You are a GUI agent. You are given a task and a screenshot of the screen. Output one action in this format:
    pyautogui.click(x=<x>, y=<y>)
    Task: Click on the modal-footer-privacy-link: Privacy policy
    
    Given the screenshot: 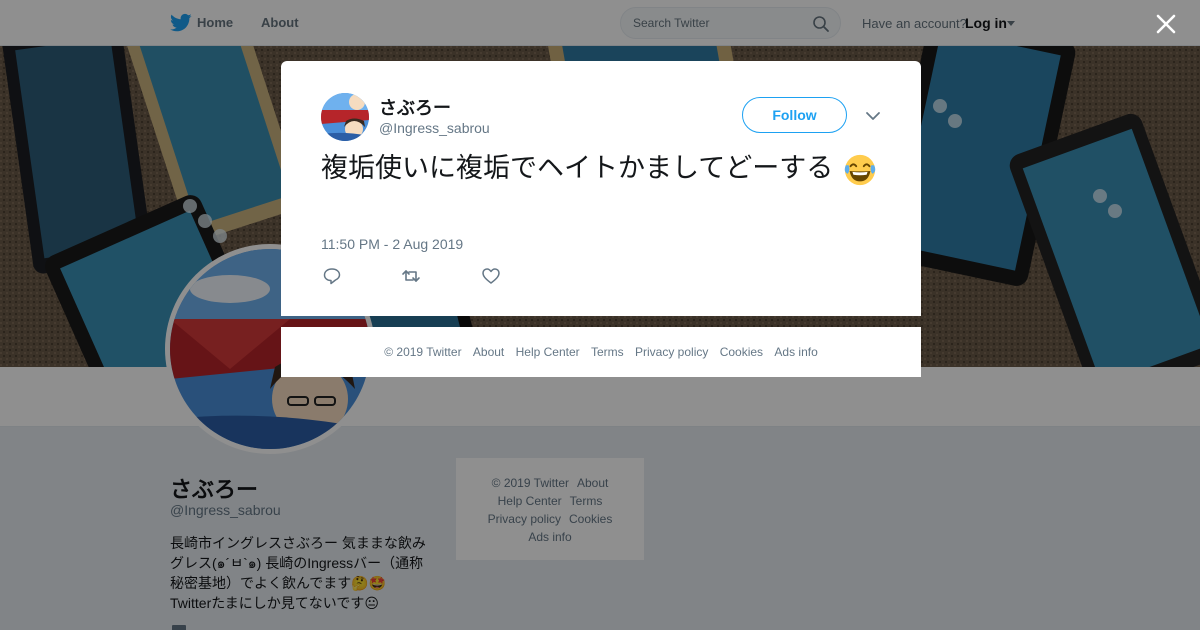 What is the action you would take?
    pyautogui.click(x=671, y=352)
    